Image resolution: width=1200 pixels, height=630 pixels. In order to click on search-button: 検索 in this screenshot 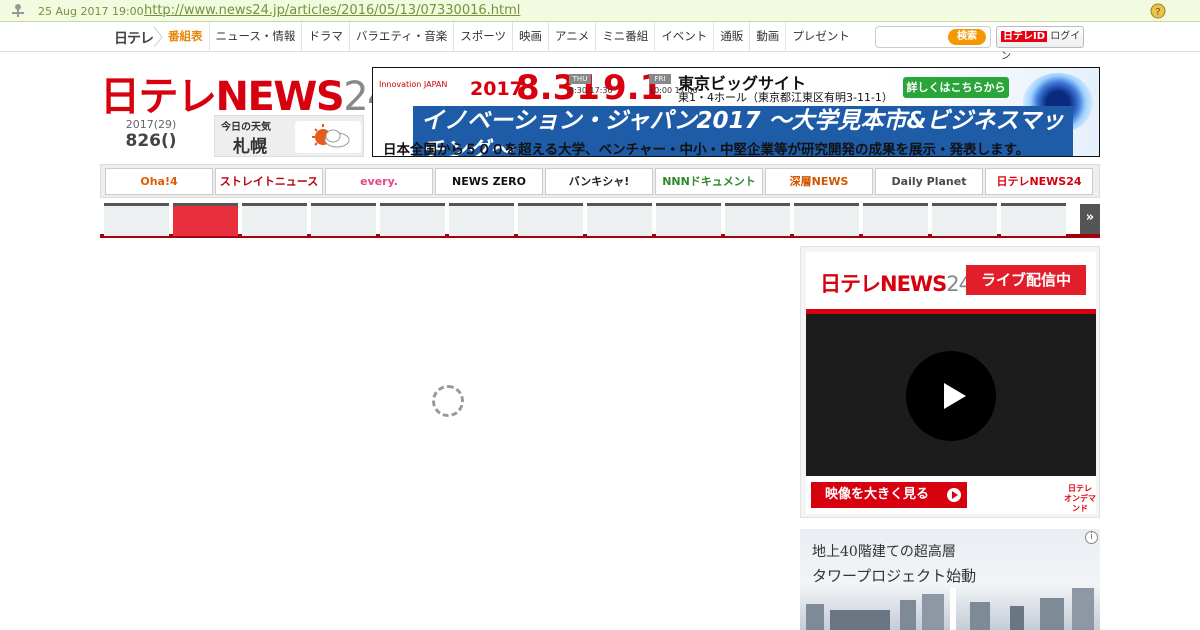, I will do `click(967, 37)`.